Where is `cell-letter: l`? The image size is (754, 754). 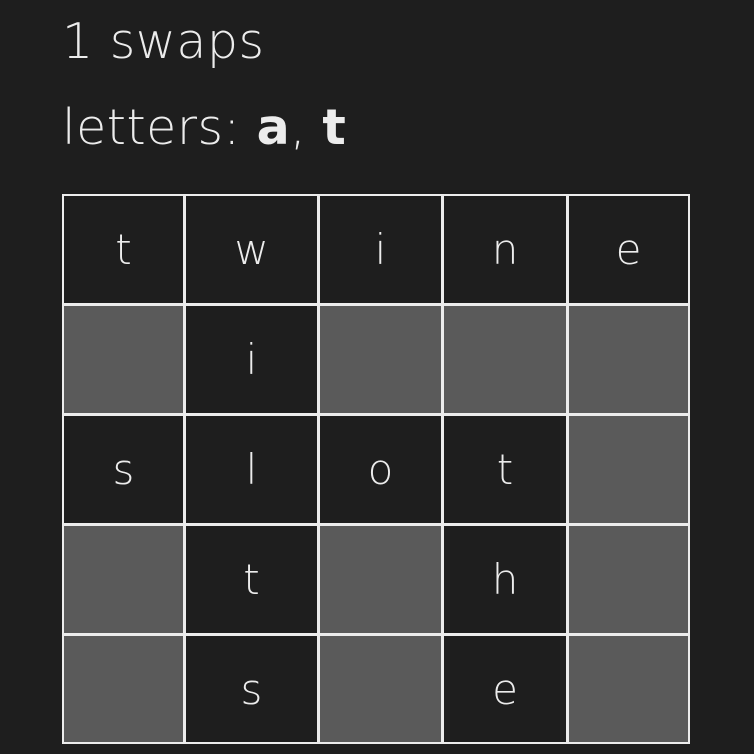
cell-letter: l is located at coordinates (251, 469).